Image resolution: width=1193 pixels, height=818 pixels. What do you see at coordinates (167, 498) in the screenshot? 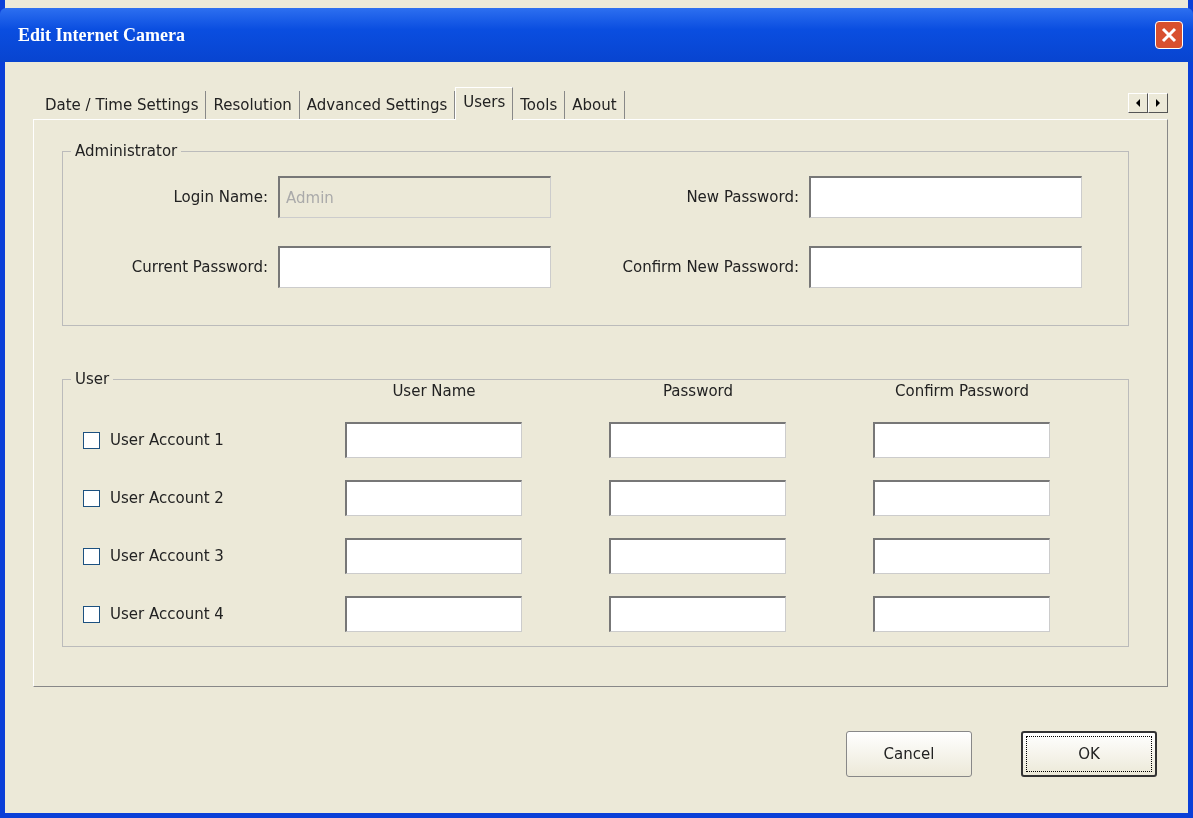
I see `checkbox-label: User Account 2` at bounding box center [167, 498].